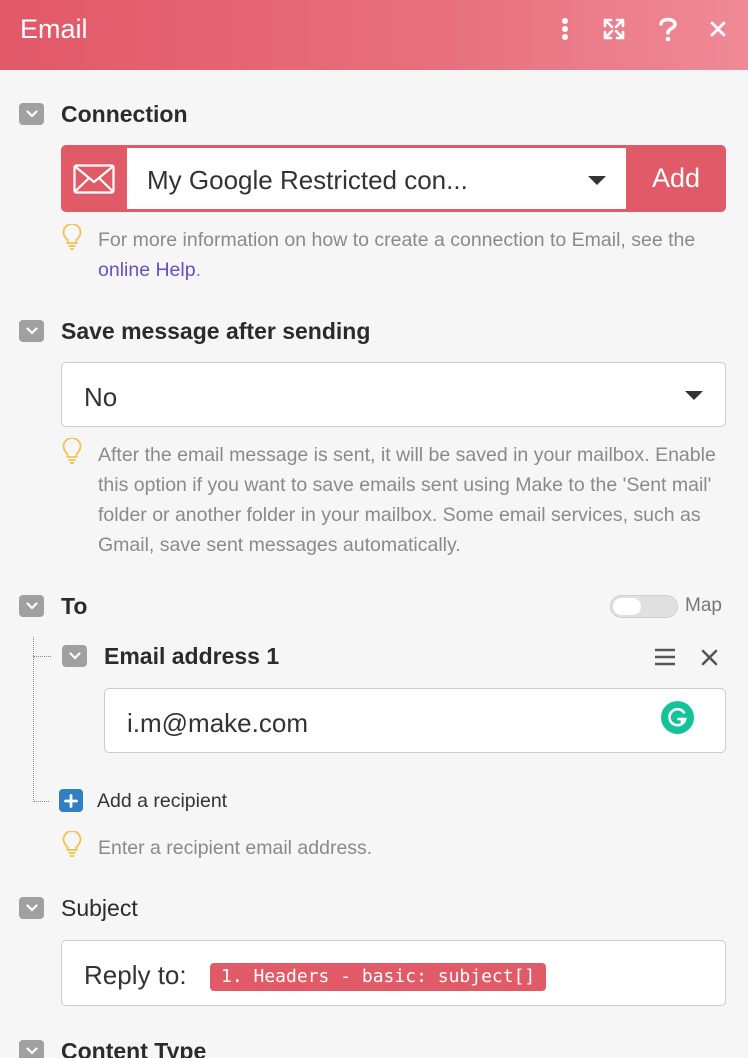 This screenshot has width=748, height=1058. What do you see at coordinates (147, 270) in the screenshot?
I see `online-help-link: online Help` at bounding box center [147, 270].